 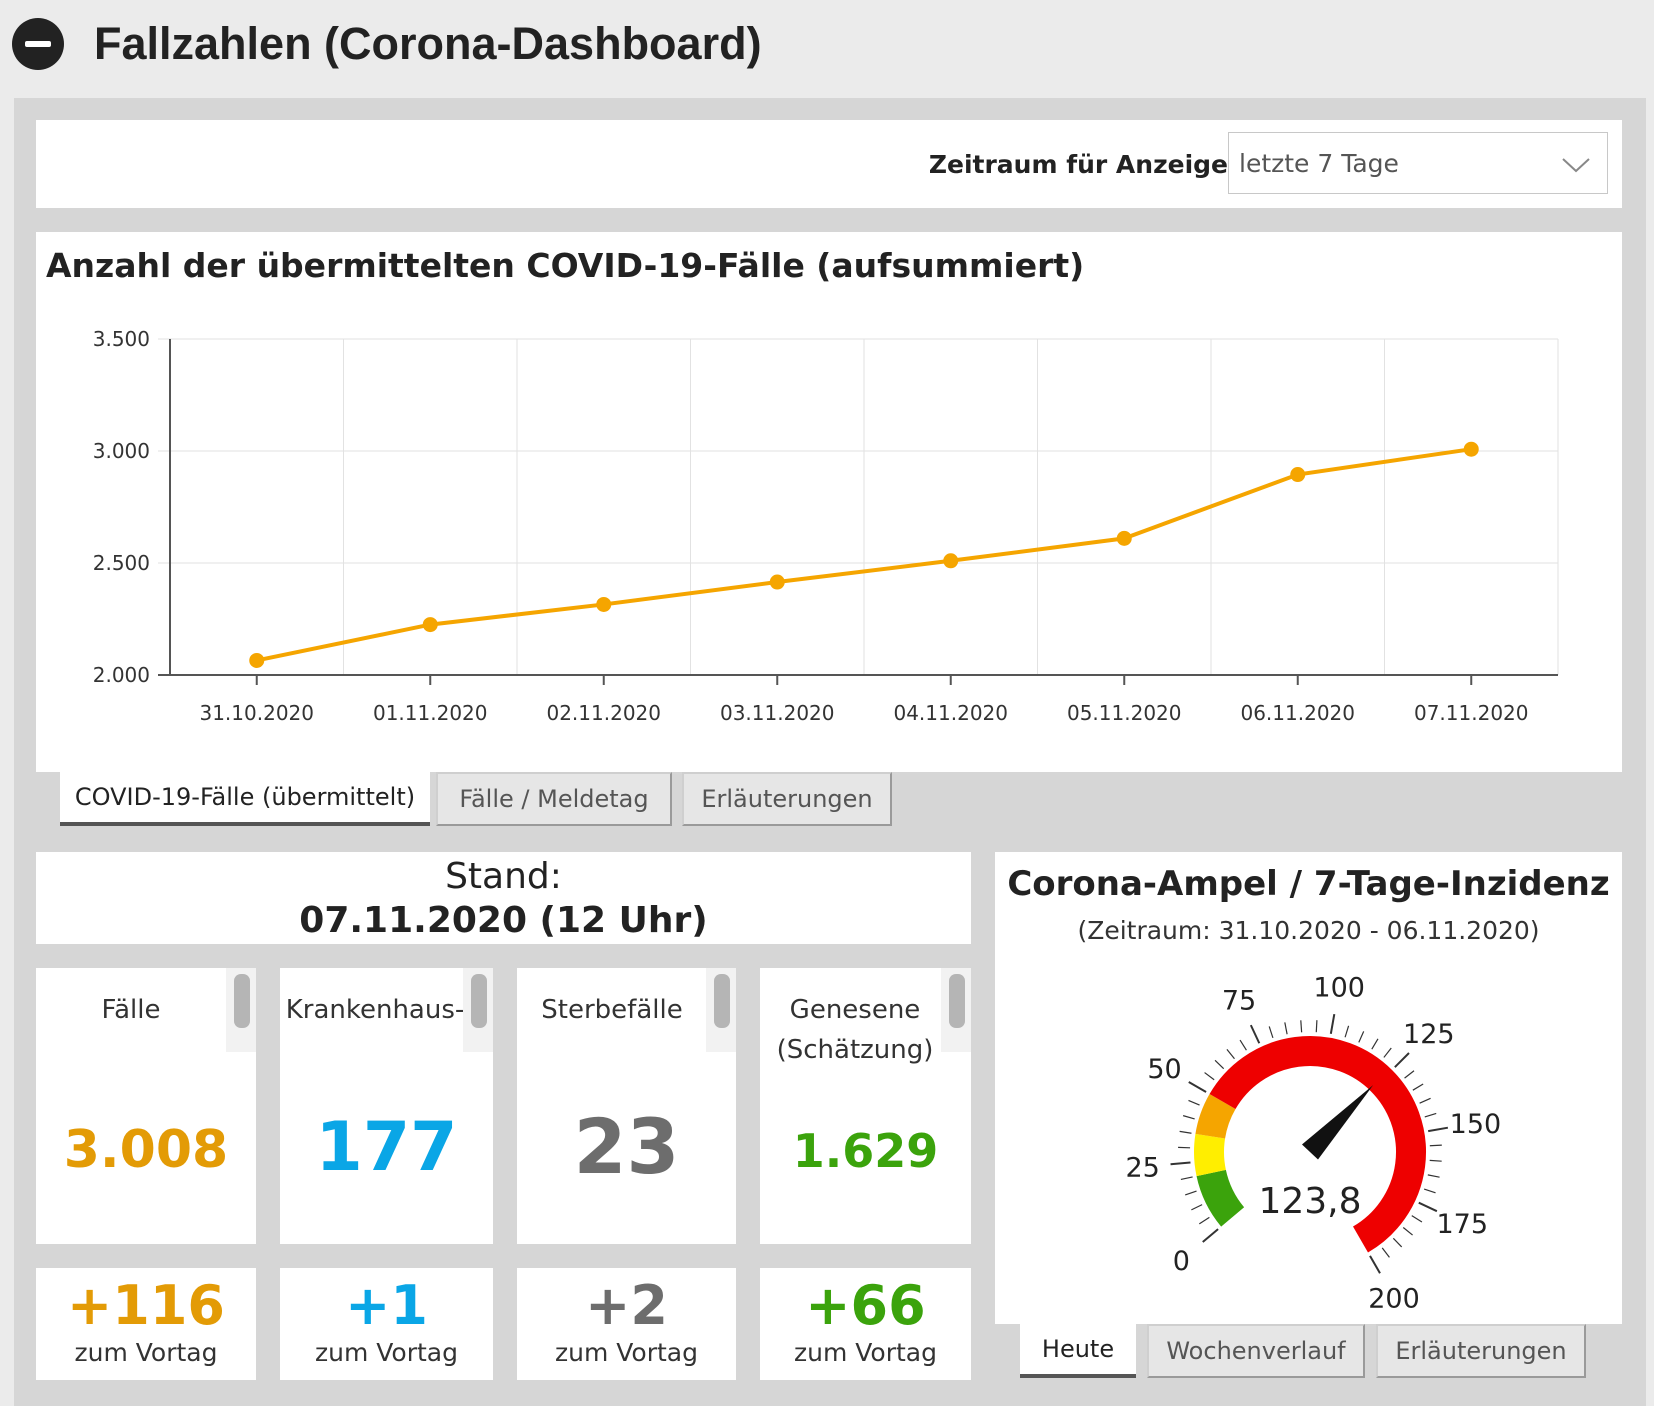 I want to click on status-date-value: 07.11.2020 (12 Uhr), so click(x=503, y=920).